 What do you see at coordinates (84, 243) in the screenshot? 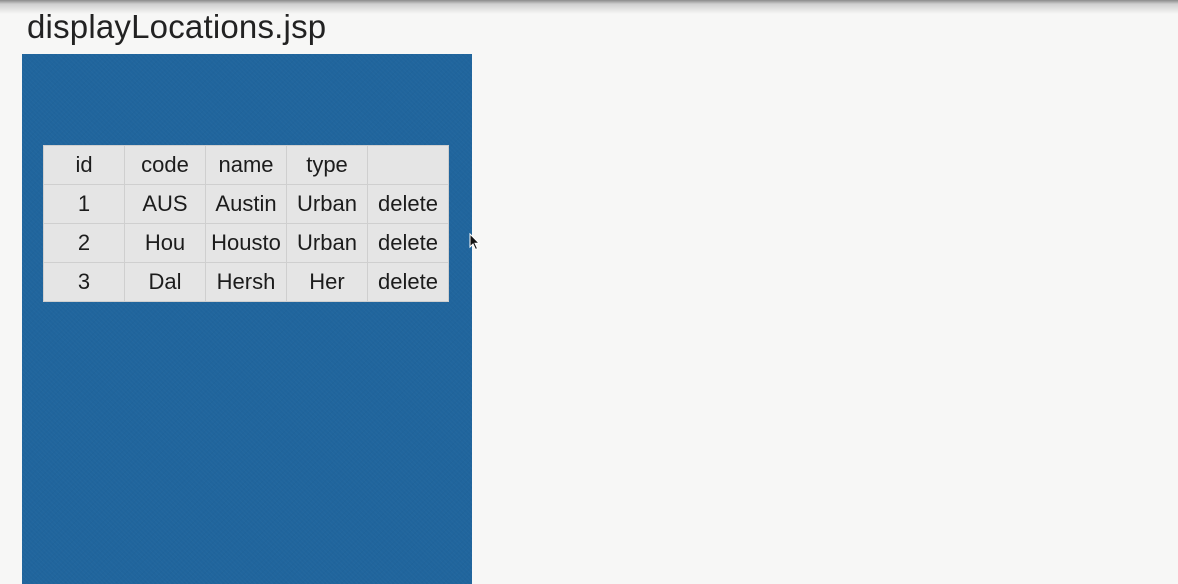
I see `cell-id: 2` at bounding box center [84, 243].